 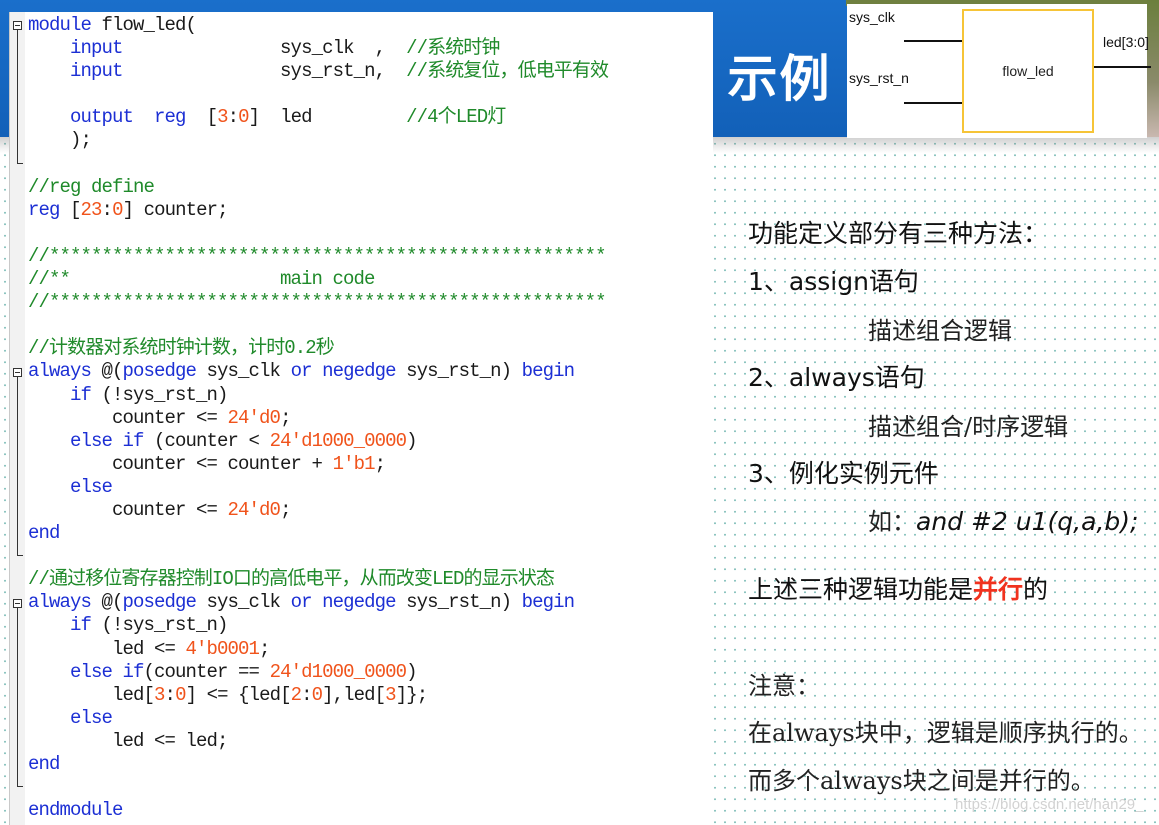 What do you see at coordinates (44, 209) in the screenshot?
I see `code-keyword: reg` at bounding box center [44, 209].